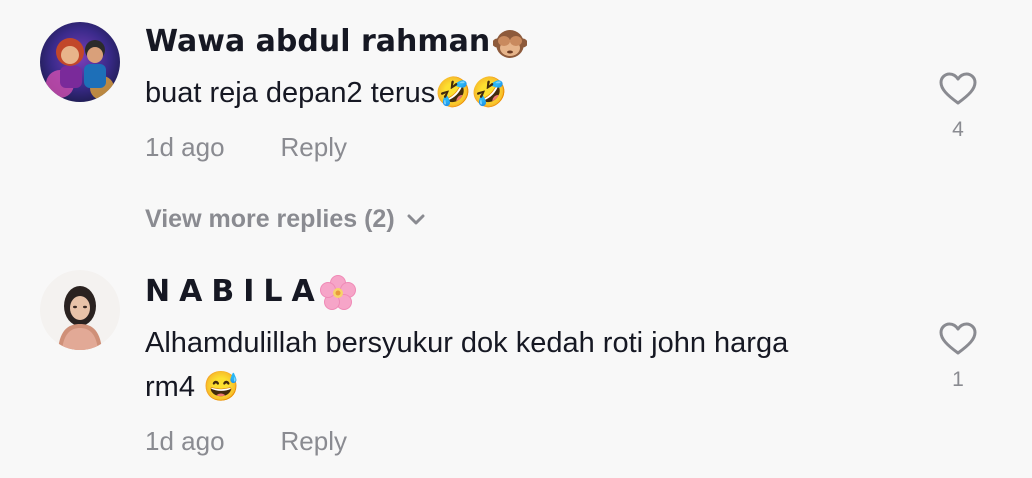  Describe the element at coordinates (958, 379) in the screenshot. I see `like-count: 1` at that location.